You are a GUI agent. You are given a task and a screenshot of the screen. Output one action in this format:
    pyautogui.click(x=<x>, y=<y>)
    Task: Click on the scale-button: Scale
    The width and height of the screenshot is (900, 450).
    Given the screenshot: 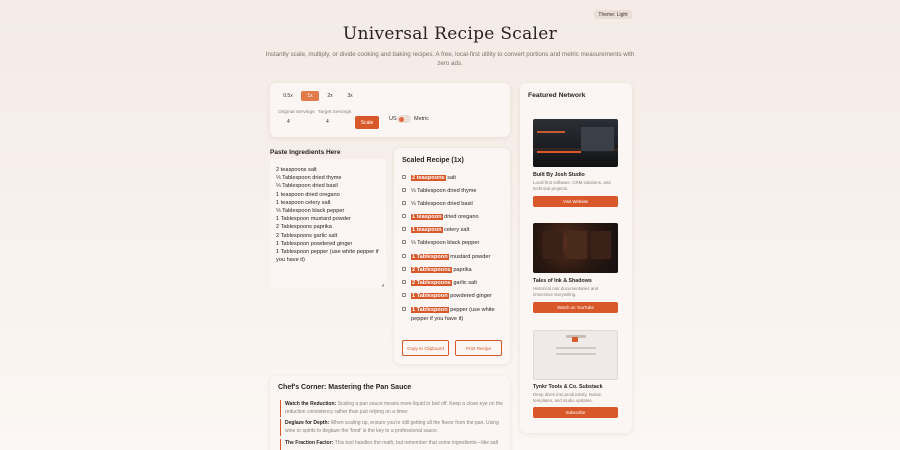 What is the action you would take?
    pyautogui.click(x=367, y=122)
    